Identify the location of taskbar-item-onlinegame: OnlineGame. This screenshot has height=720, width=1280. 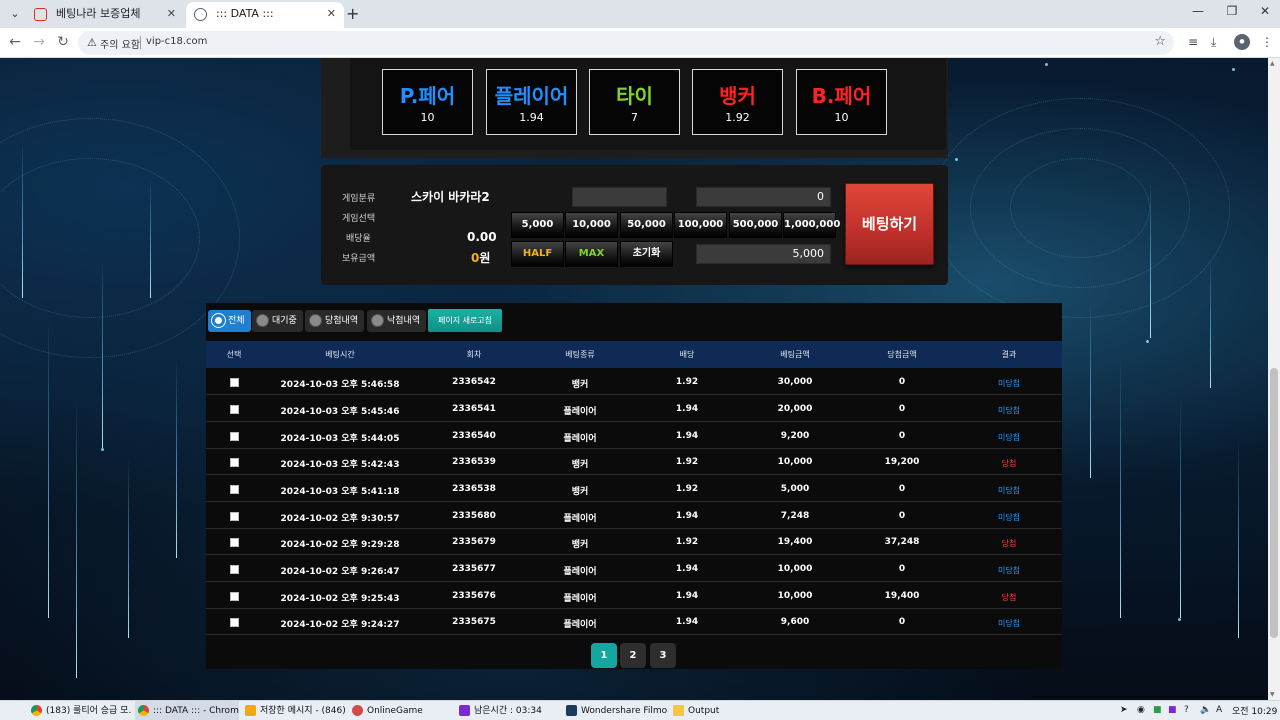
(401, 710).